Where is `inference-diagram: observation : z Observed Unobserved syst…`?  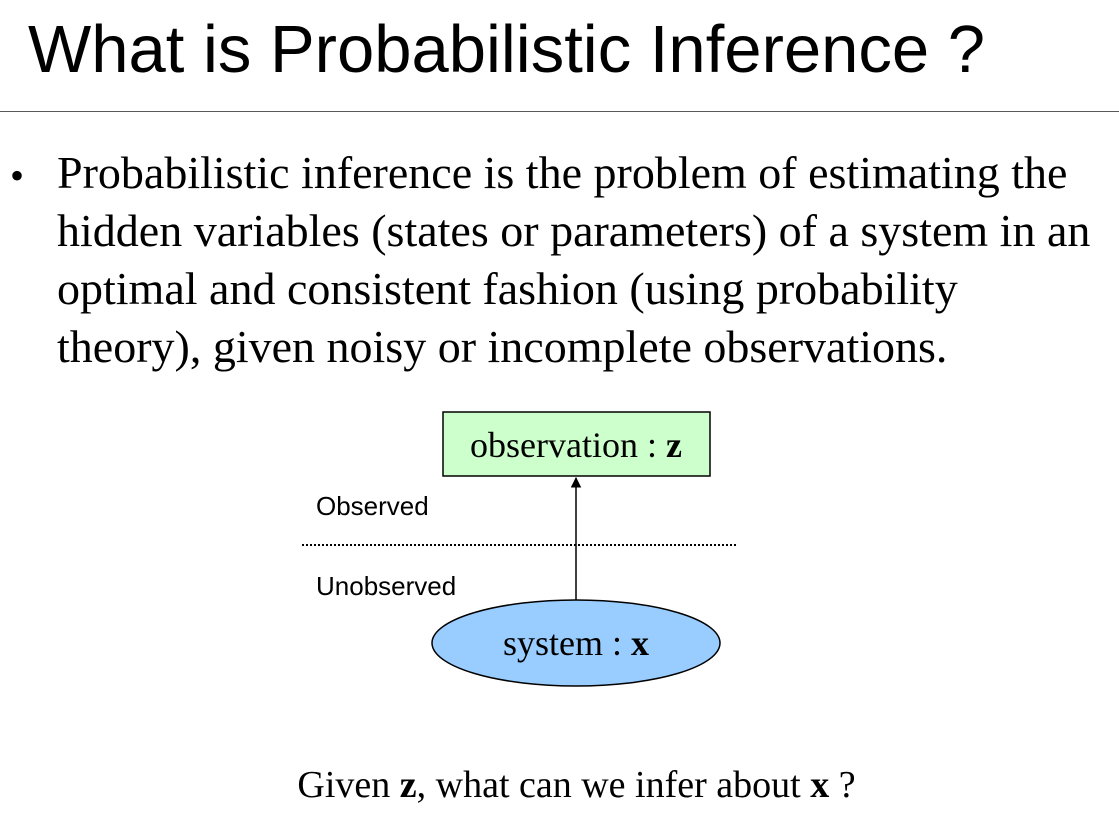
inference-diagram: observation : z Observed Unobserved syst… is located at coordinates (520, 549).